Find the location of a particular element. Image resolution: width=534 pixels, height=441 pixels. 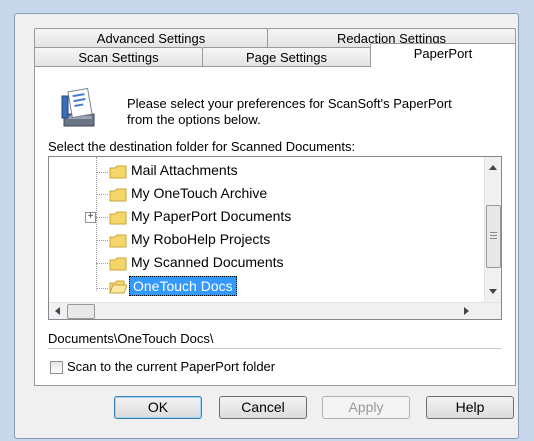

expand-plus-icon: + is located at coordinates (90, 217).